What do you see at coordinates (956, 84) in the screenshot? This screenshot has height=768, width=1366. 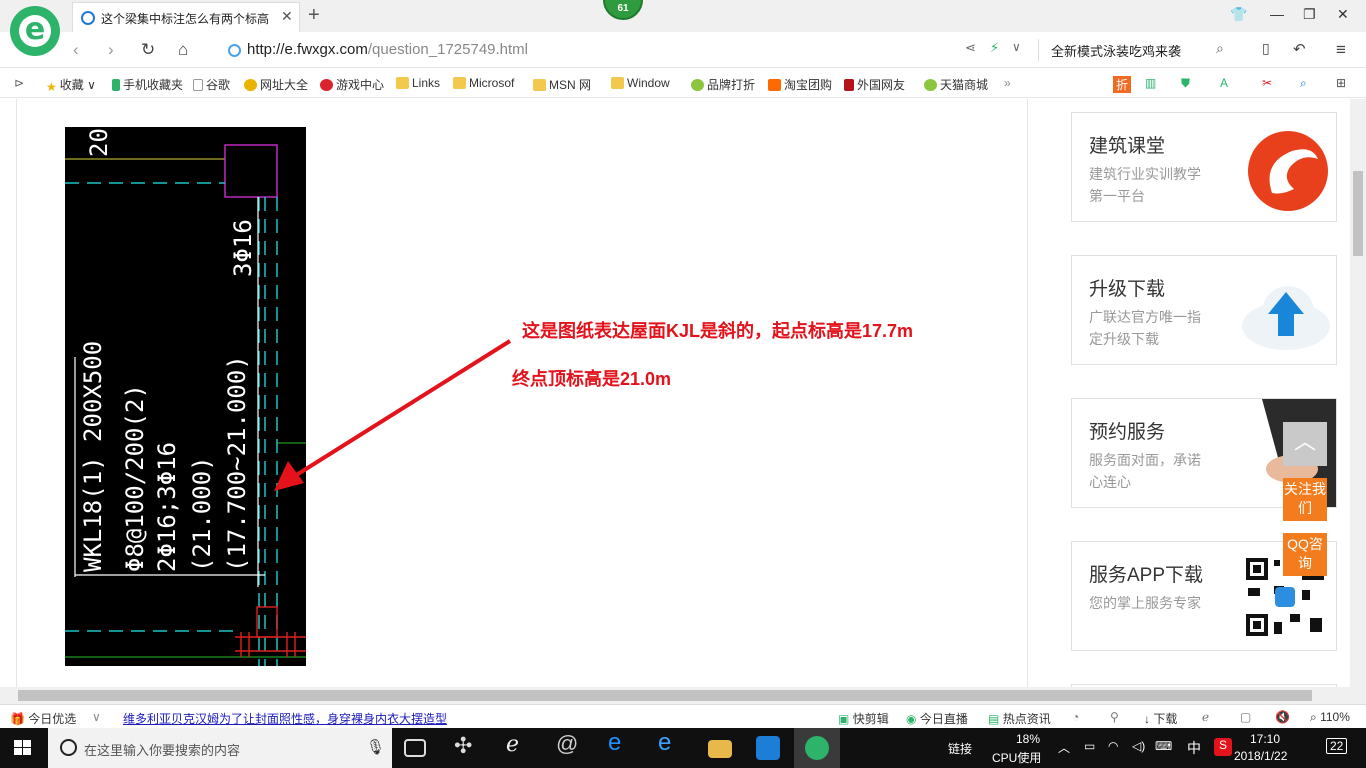 I see `bookmark-tmall: 天猫商城` at bounding box center [956, 84].